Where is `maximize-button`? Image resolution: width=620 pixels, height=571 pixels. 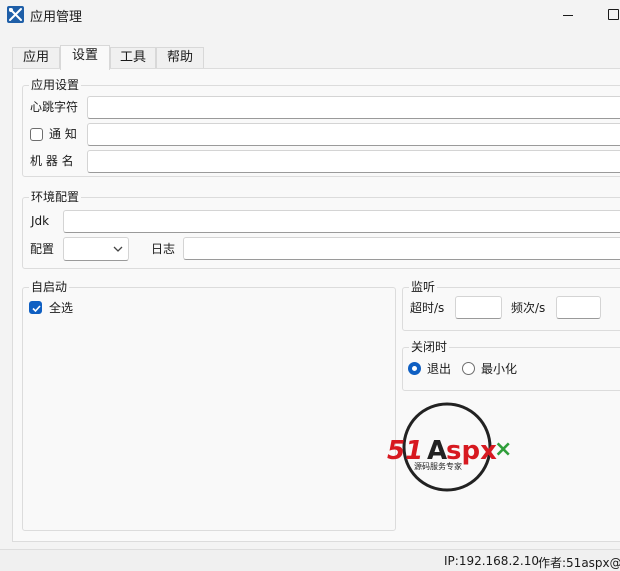 maximize-button is located at coordinates (611, 15).